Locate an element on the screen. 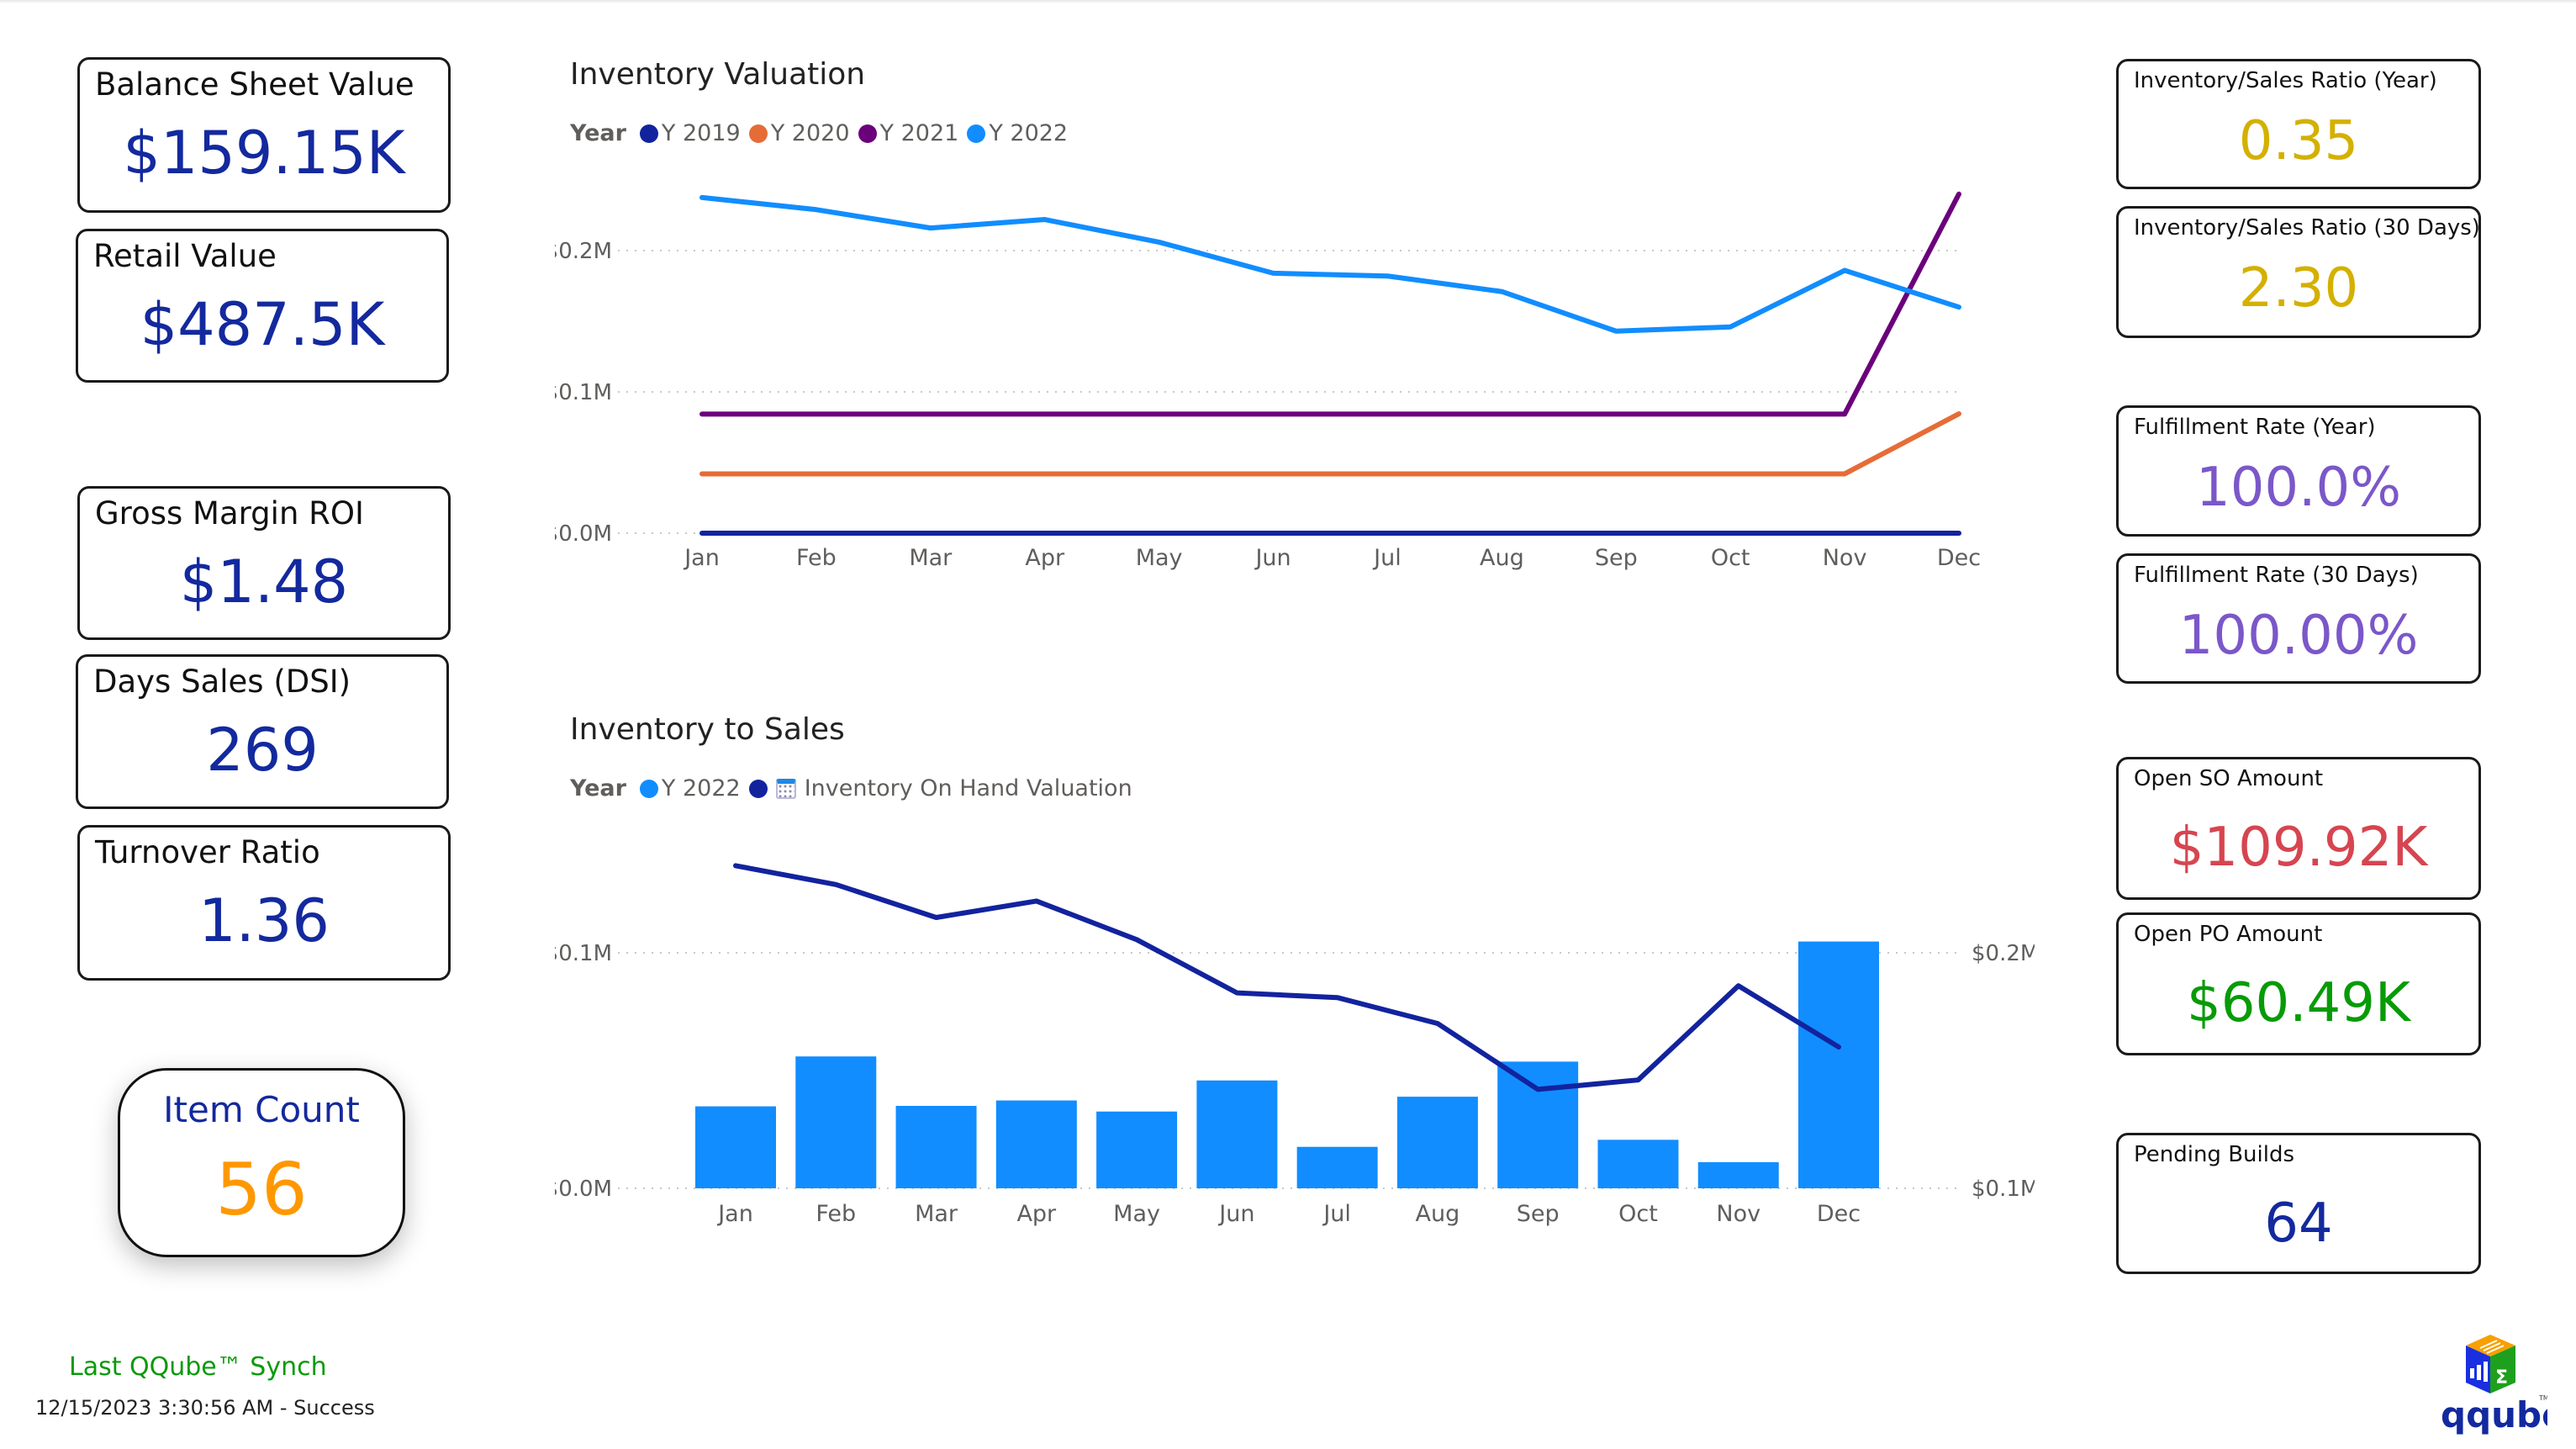 This screenshot has height=1449, width=2576. legend-item: Y 2021 is located at coordinates (908, 133).